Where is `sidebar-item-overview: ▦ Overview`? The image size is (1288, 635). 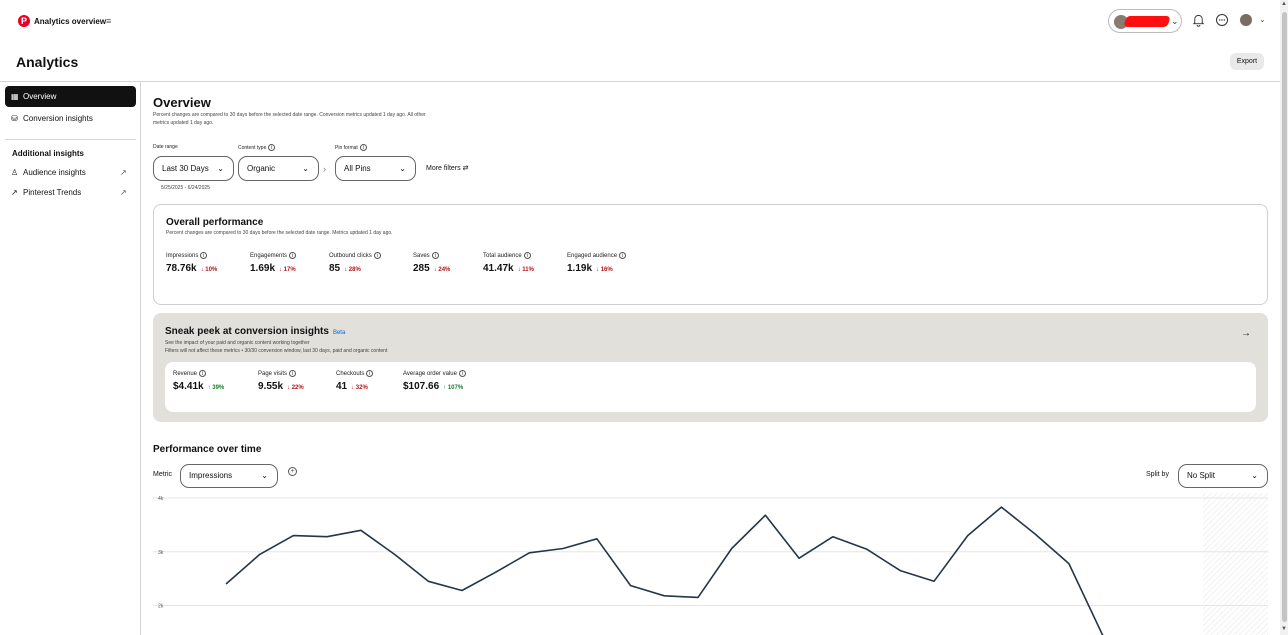
sidebar-item-overview: ▦ Overview is located at coordinates (70, 96).